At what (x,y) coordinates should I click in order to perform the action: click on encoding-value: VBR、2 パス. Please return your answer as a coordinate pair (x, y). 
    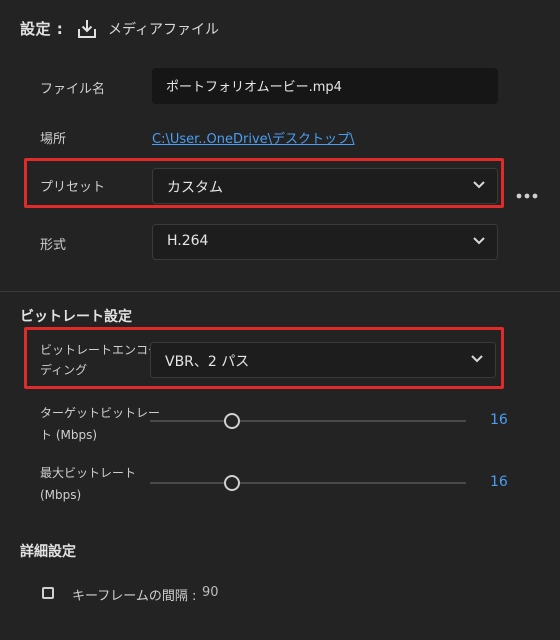
    Looking at the image, I should click on (207, 362).